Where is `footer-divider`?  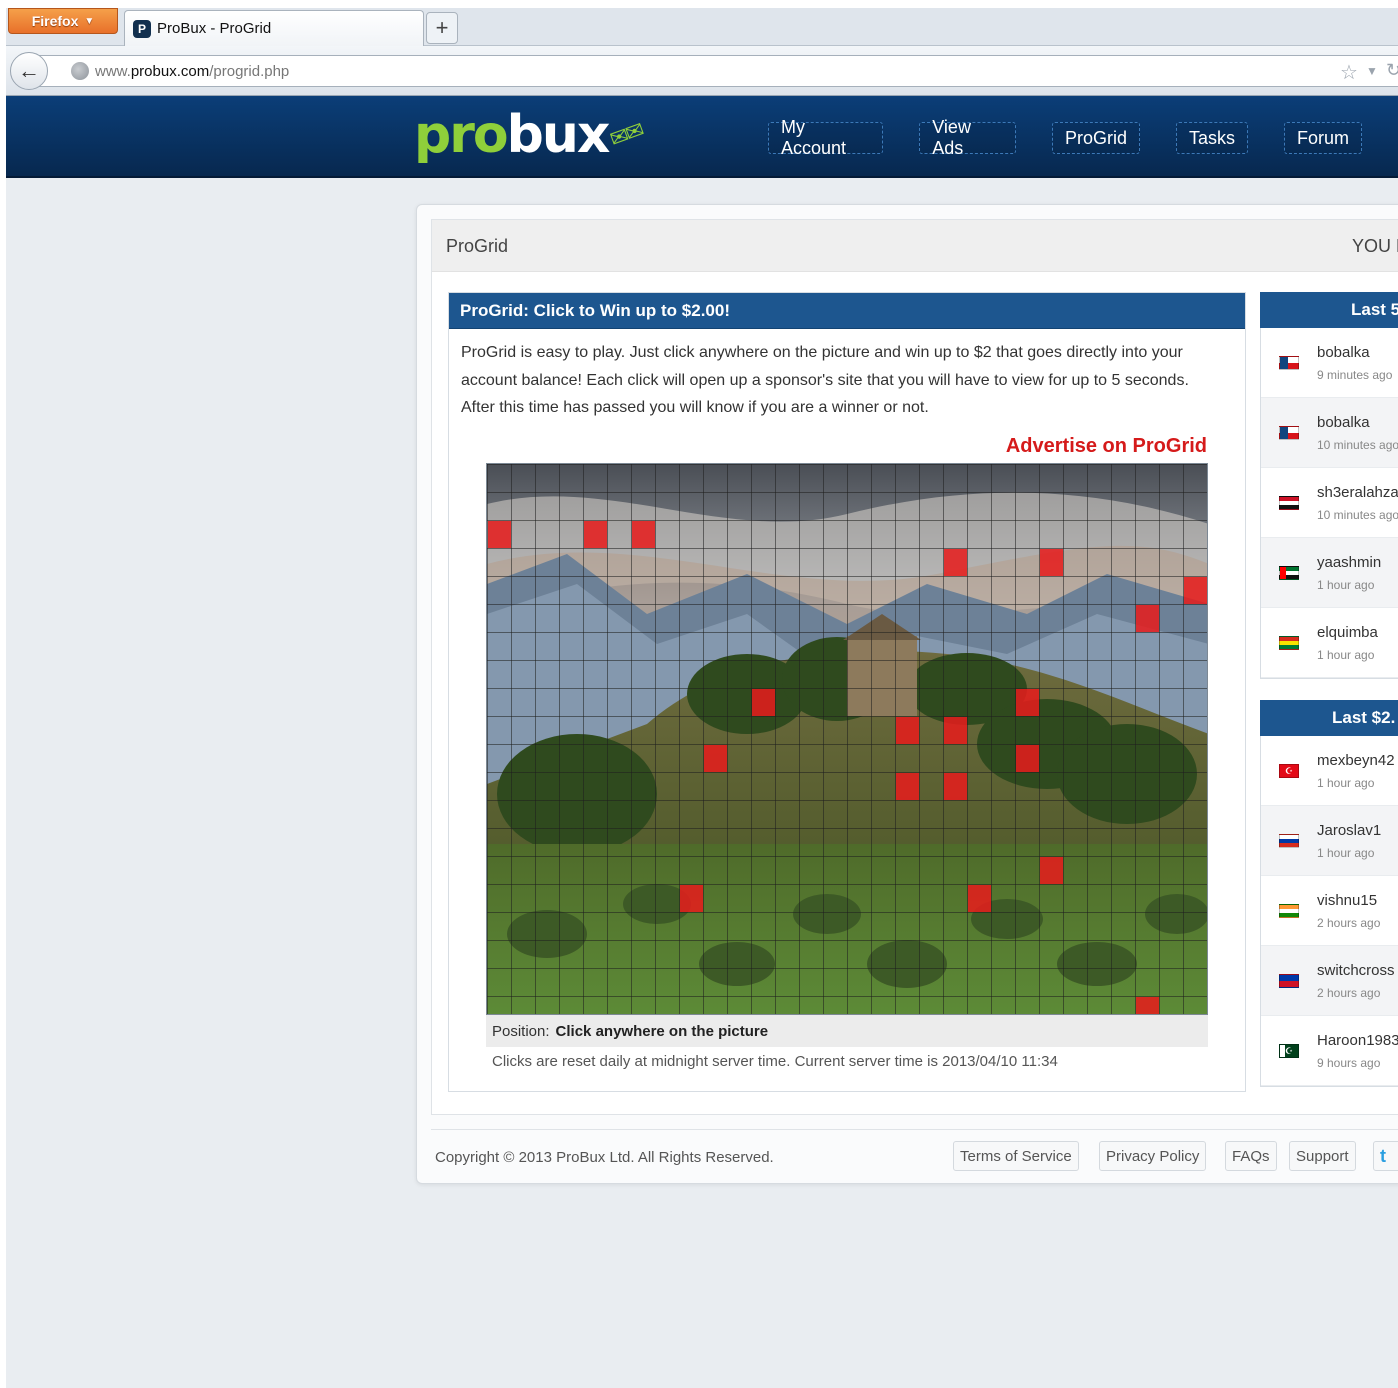 footer-divider is located at coordinates (914, 1129).